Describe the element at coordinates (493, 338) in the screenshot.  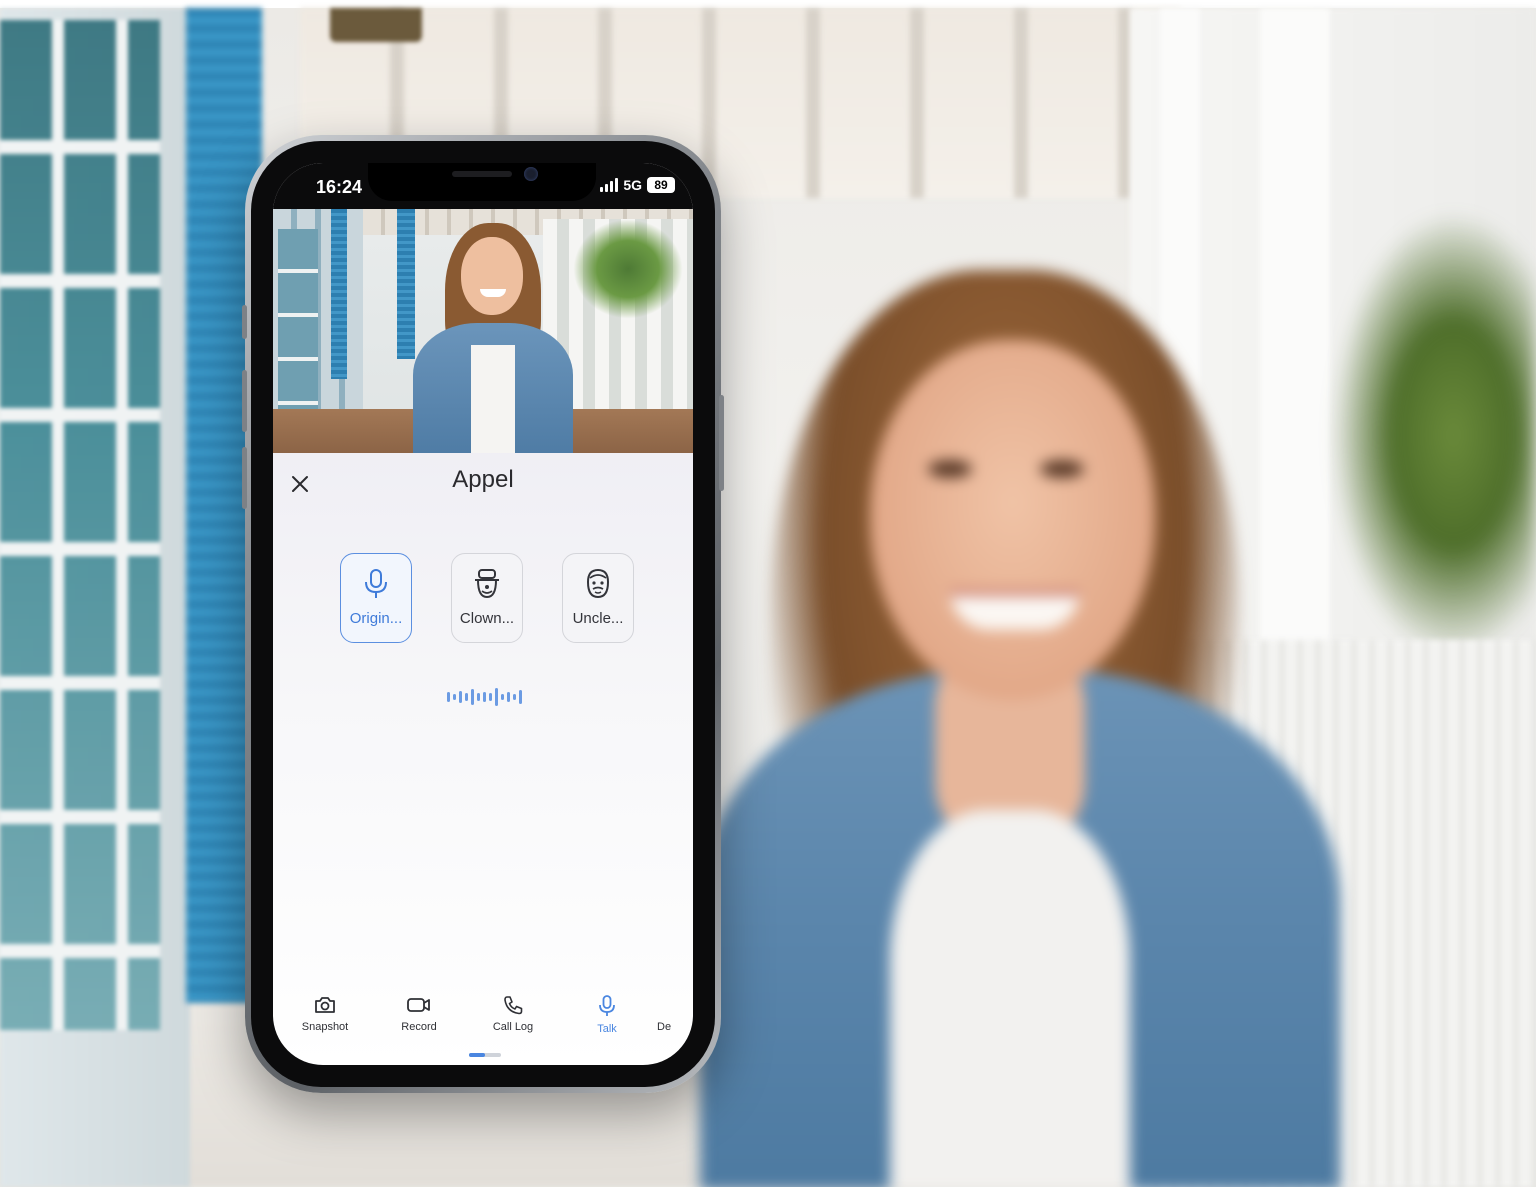
I see `visitor` at that location.